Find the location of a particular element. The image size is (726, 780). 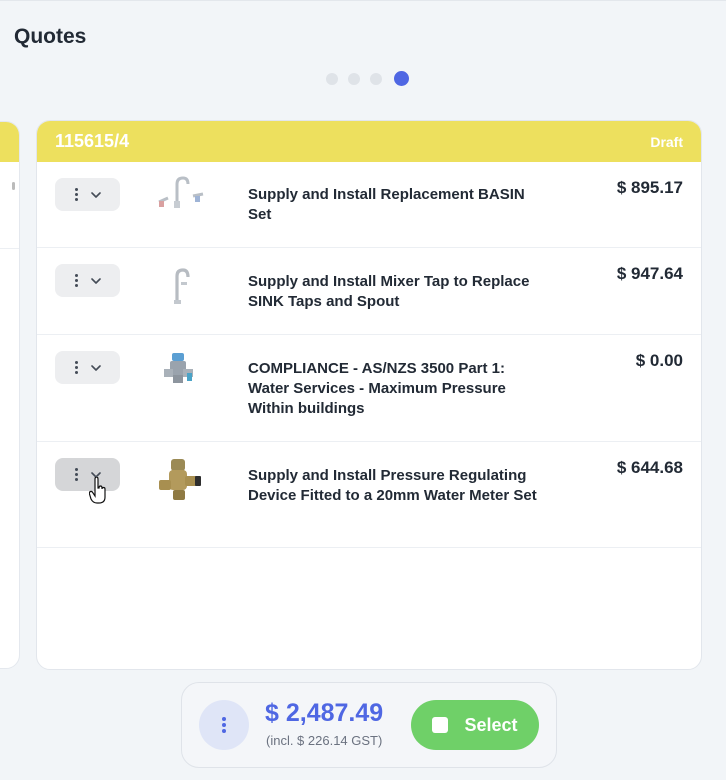

status-badge: Draft is located at coordinates (666, 141).